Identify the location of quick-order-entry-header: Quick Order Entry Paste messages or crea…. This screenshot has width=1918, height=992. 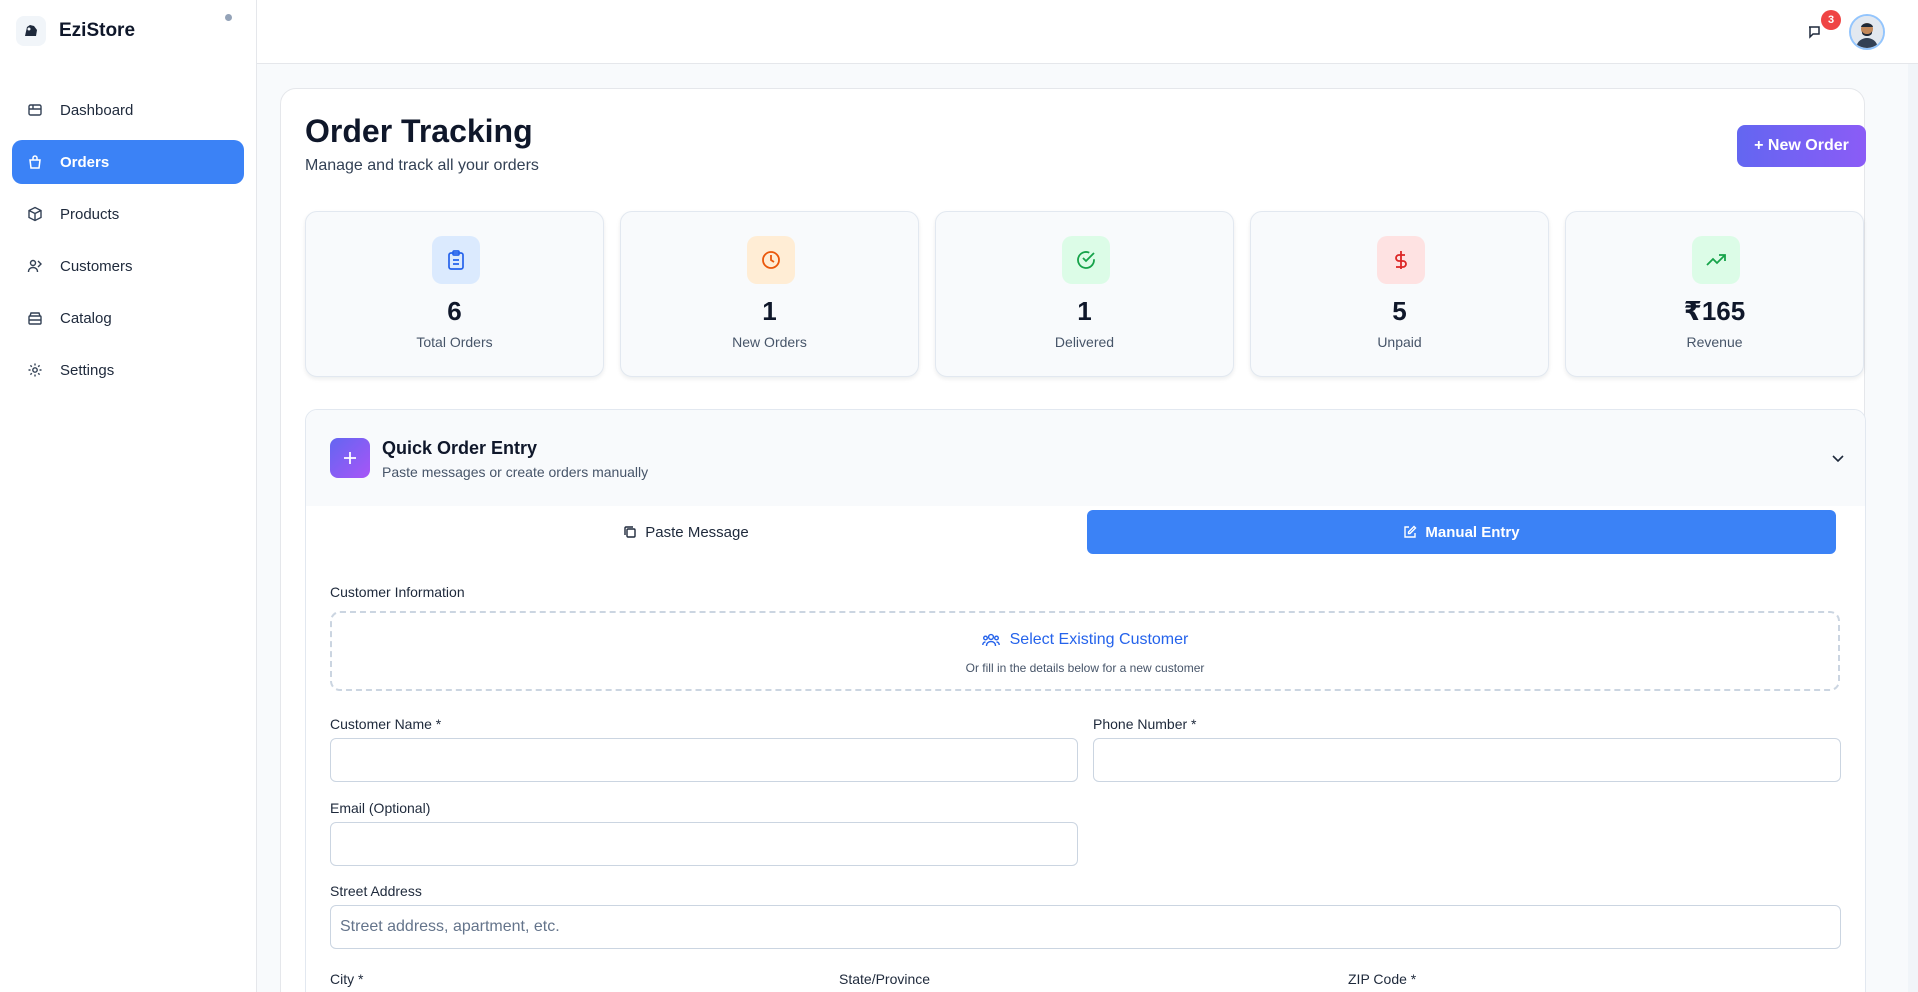
(1085, 458).